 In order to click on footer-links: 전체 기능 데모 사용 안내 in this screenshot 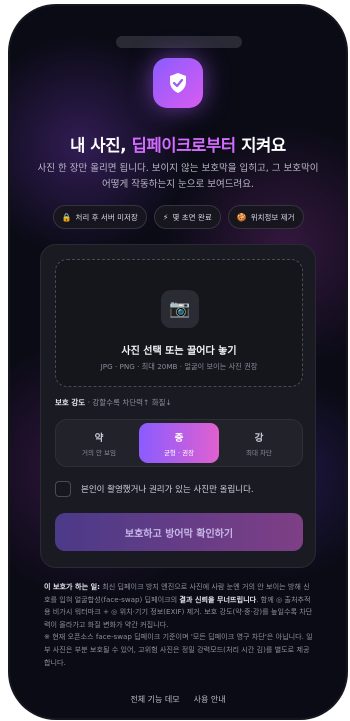, I will do `click(178, 699)`.